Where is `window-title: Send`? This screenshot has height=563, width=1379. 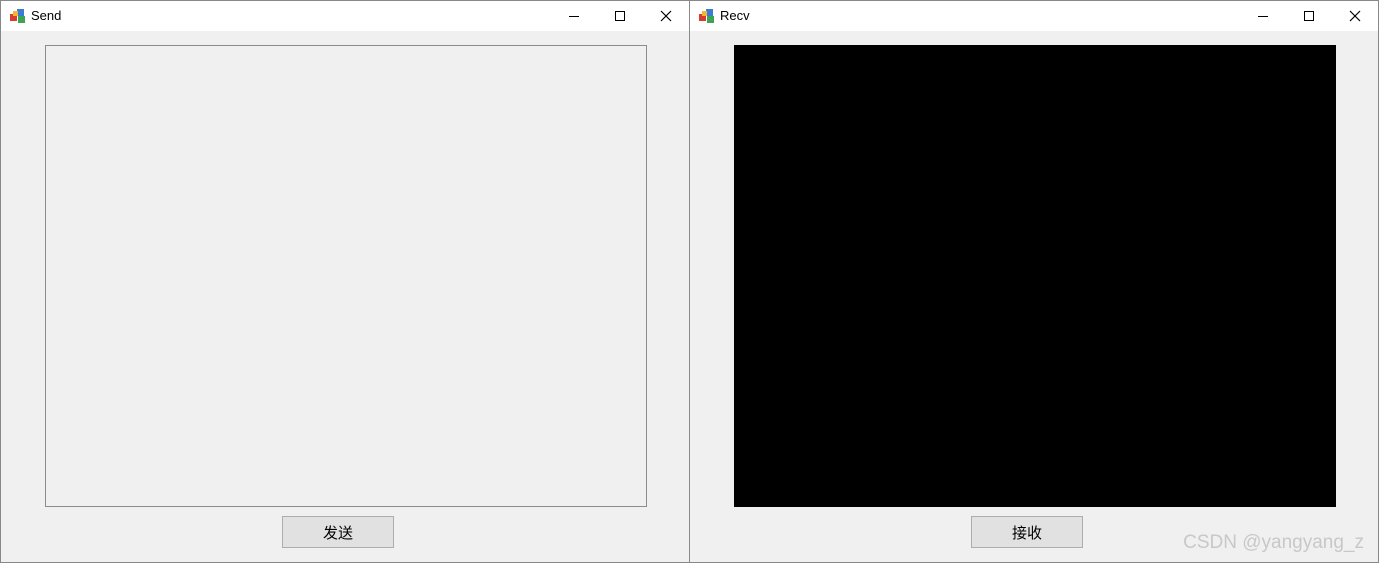
window-title: Send is located at coordinates (46, 15).